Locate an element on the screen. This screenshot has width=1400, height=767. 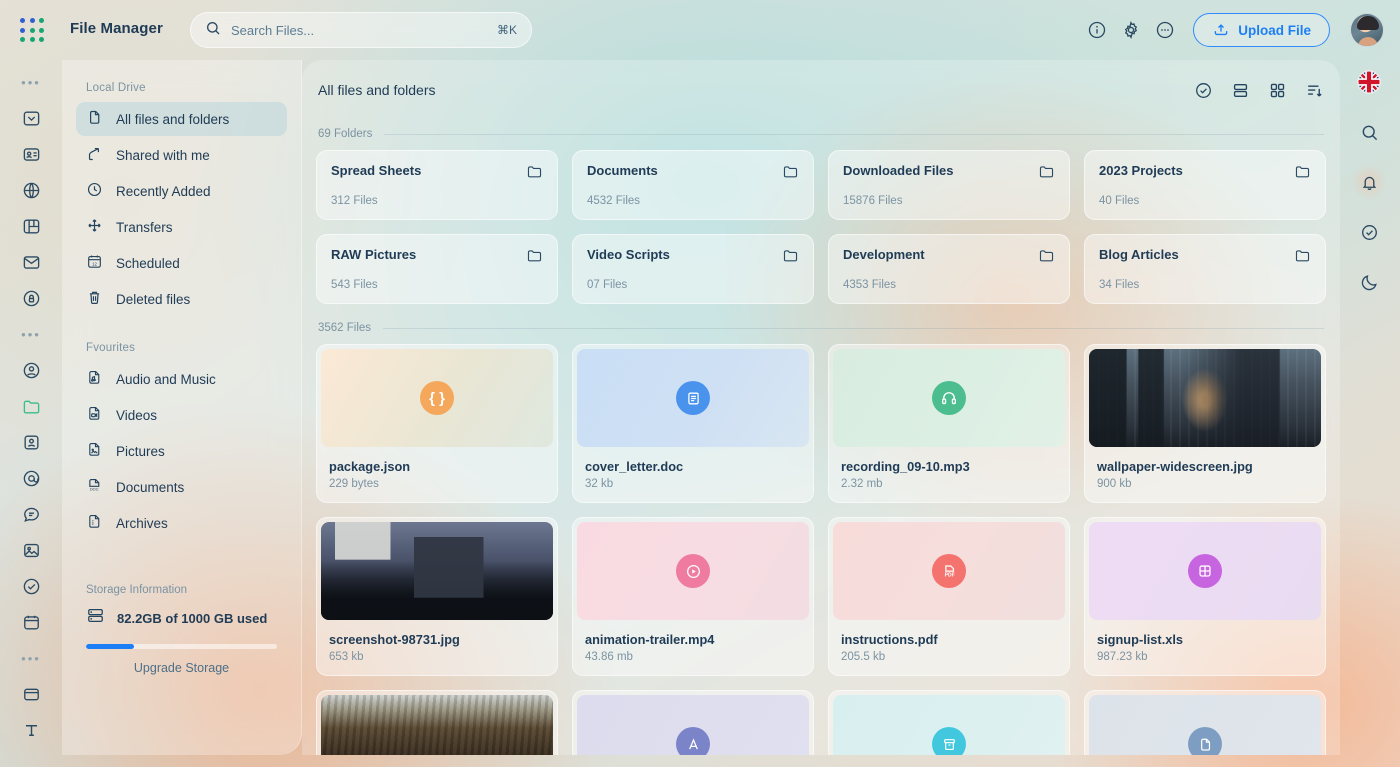
sidebar-item-recently-added: Recently Added is located at coordinates (181, 191).